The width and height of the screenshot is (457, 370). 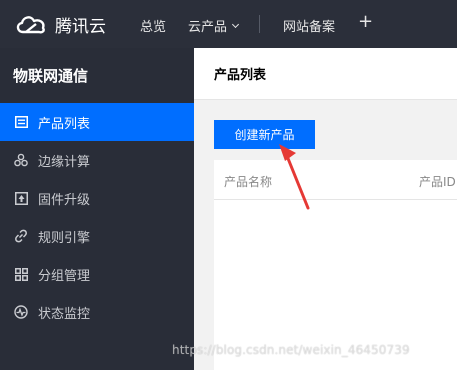 What do you see at coordinates (97, 160) in the screenshot?
I see `sidebar-item-edge-computing: 边缘计算` at bounding box center [97, 160].